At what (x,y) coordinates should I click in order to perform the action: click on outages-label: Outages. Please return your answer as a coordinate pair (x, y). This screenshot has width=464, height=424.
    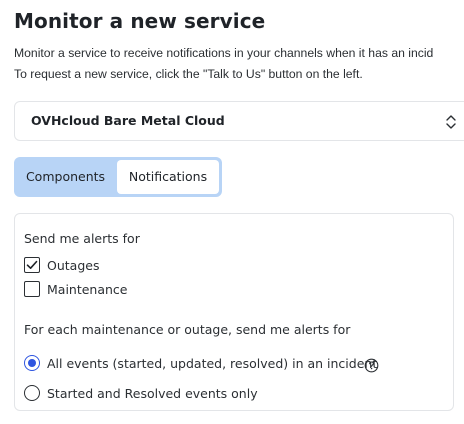
    Looking at the image, I should click on (73, 265).